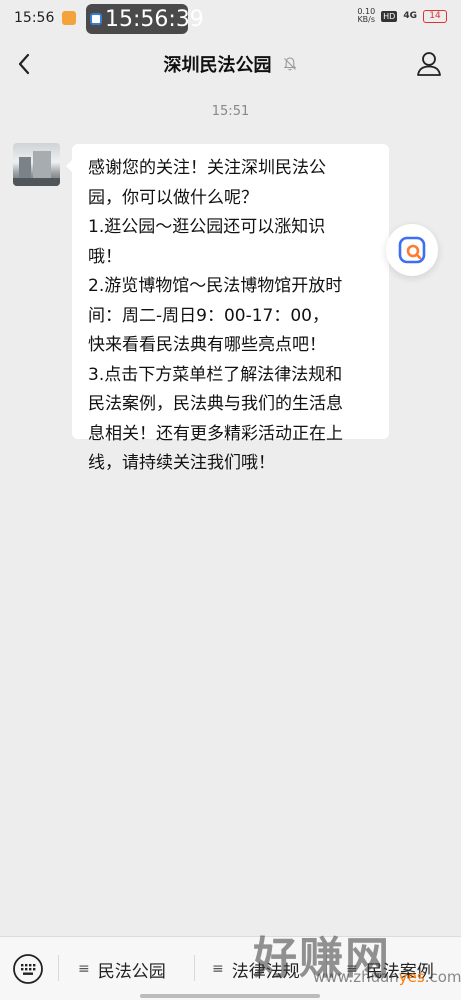 This screenshot has width=461, height=1000. What do you see at coordinates (207, 345) in the screenshot?
I see `message-line: 快来看看民法典有哪些亮点吧！` at bounding box center [207, 345].